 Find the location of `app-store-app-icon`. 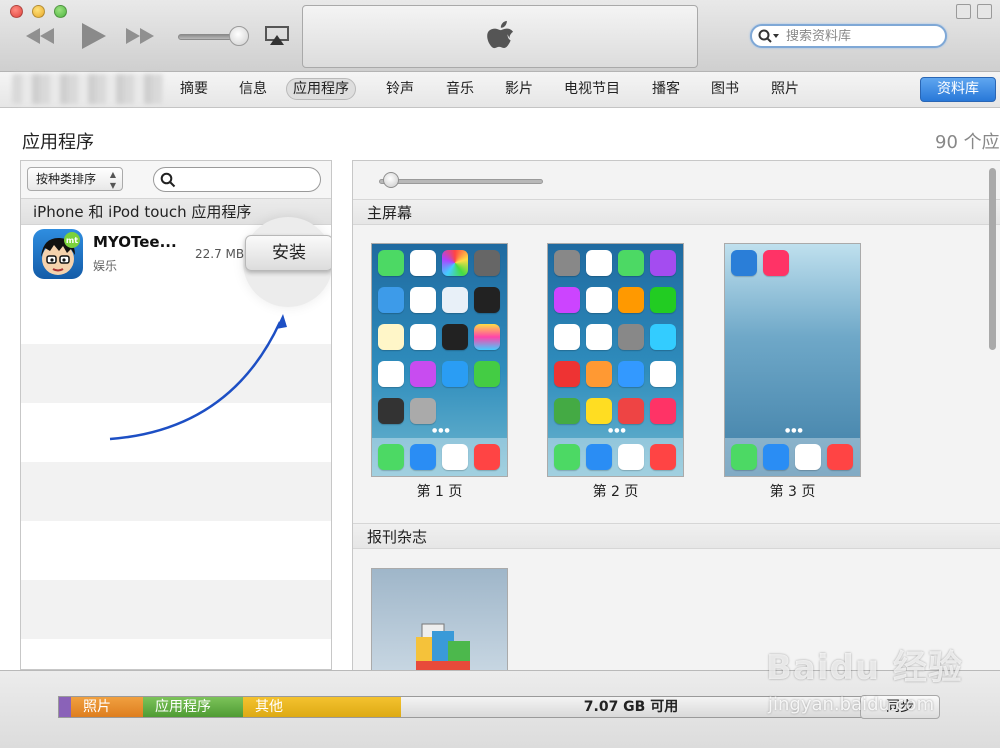

app-store-app-icon is located at coordinates (455, 374).